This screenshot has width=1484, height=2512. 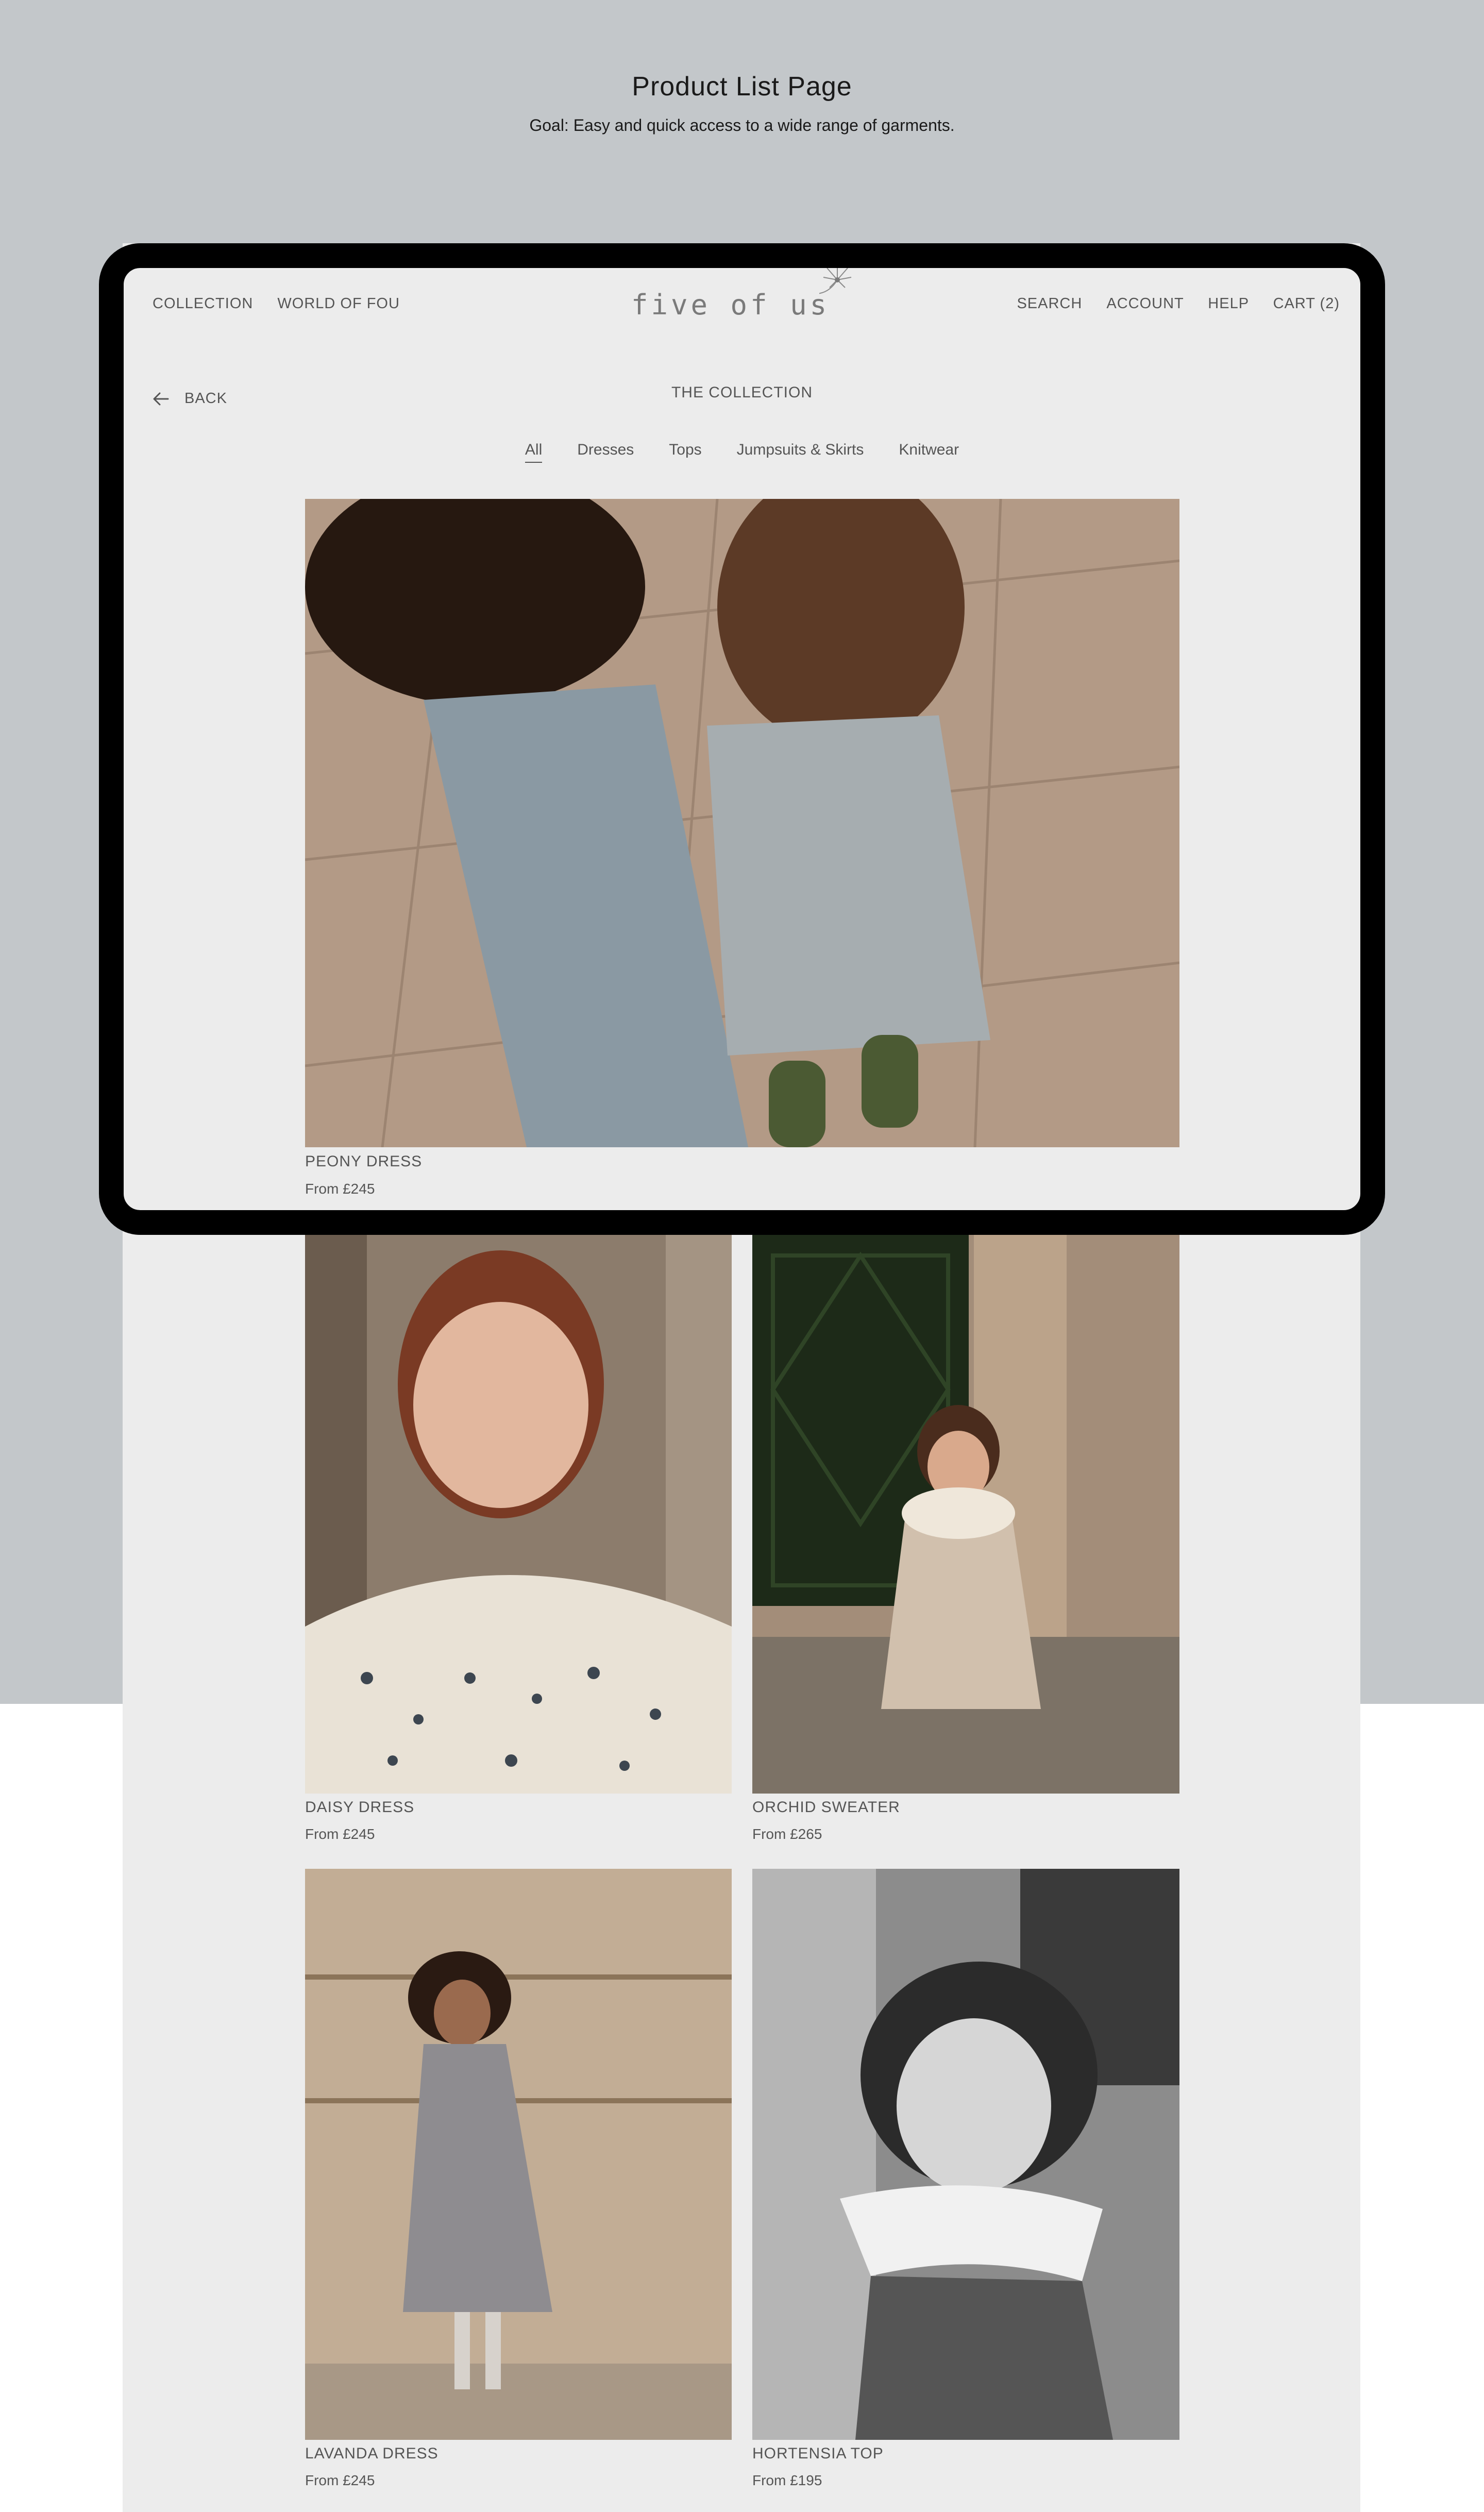 I want to click on product-name: HORTENSIA TOP, so click(x=818, y=2454).